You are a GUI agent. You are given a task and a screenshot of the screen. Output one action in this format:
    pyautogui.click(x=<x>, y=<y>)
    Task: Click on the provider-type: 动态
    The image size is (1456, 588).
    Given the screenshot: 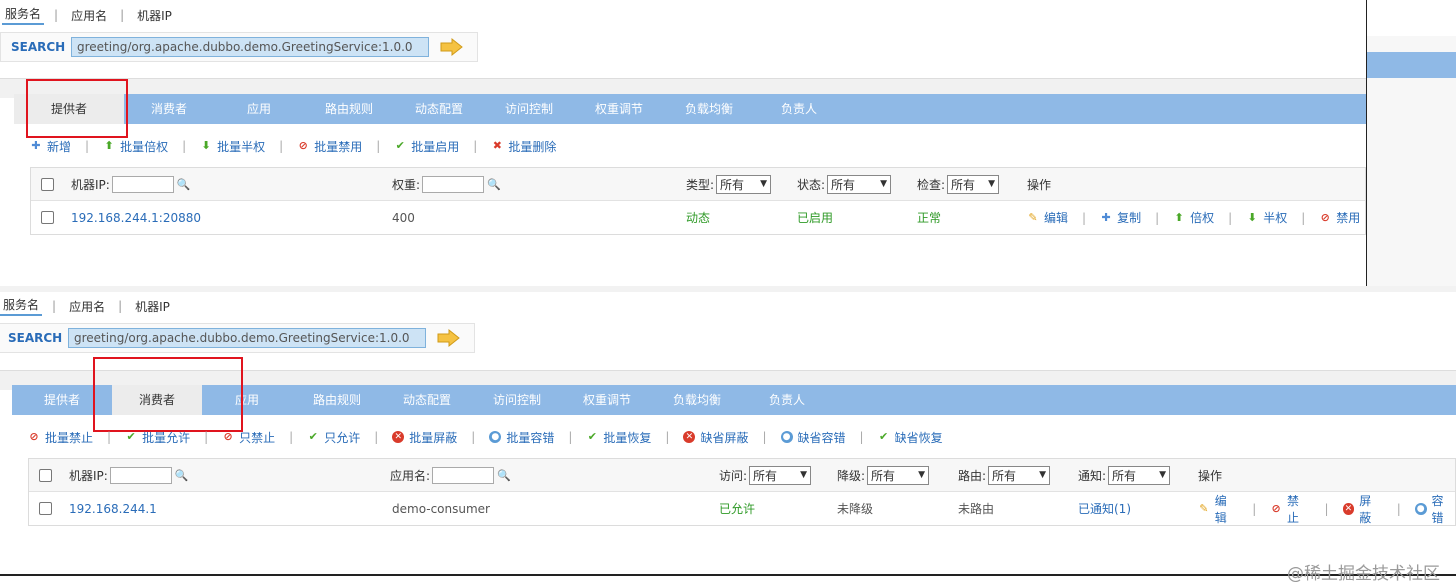 What is the action you would take?
    pyautogui.click(x=698, y=218)
    